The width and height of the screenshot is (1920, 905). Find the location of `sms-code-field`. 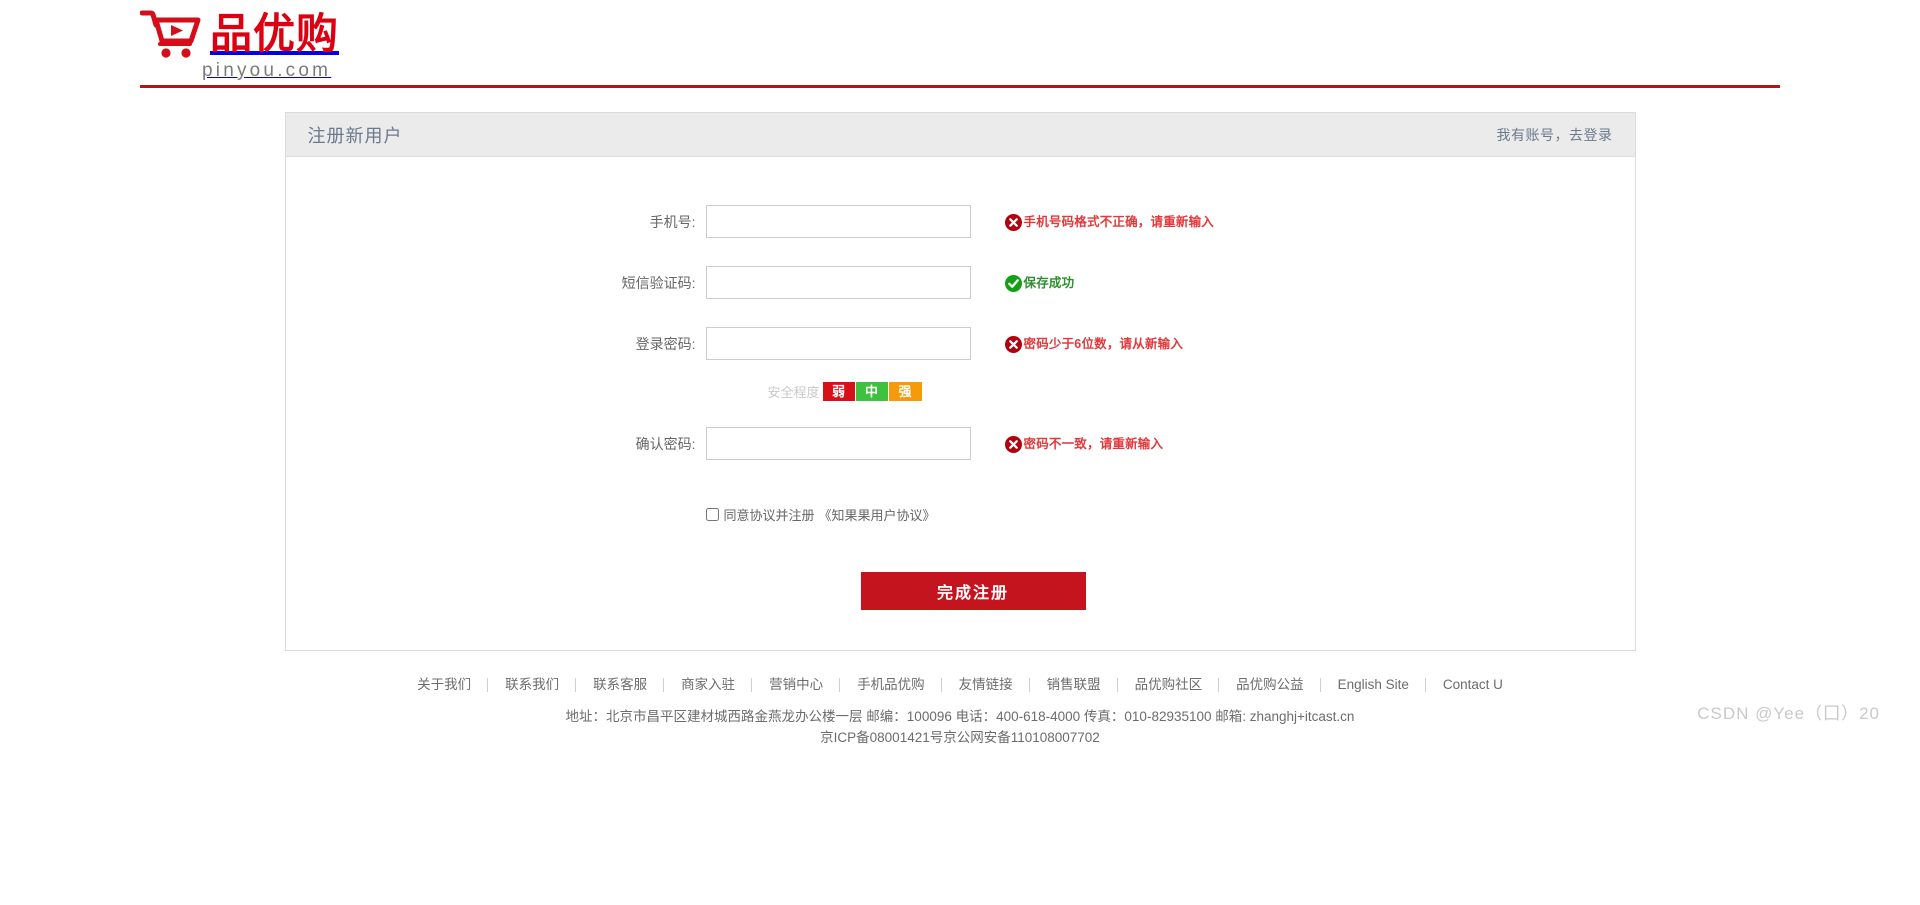

sms-code-field is located at coordinates (838, 282).